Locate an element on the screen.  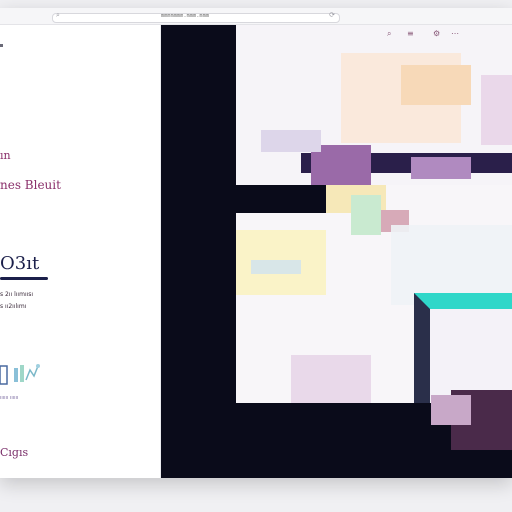
refresh-icon: ⟳ is located at coordinates (332, 15).